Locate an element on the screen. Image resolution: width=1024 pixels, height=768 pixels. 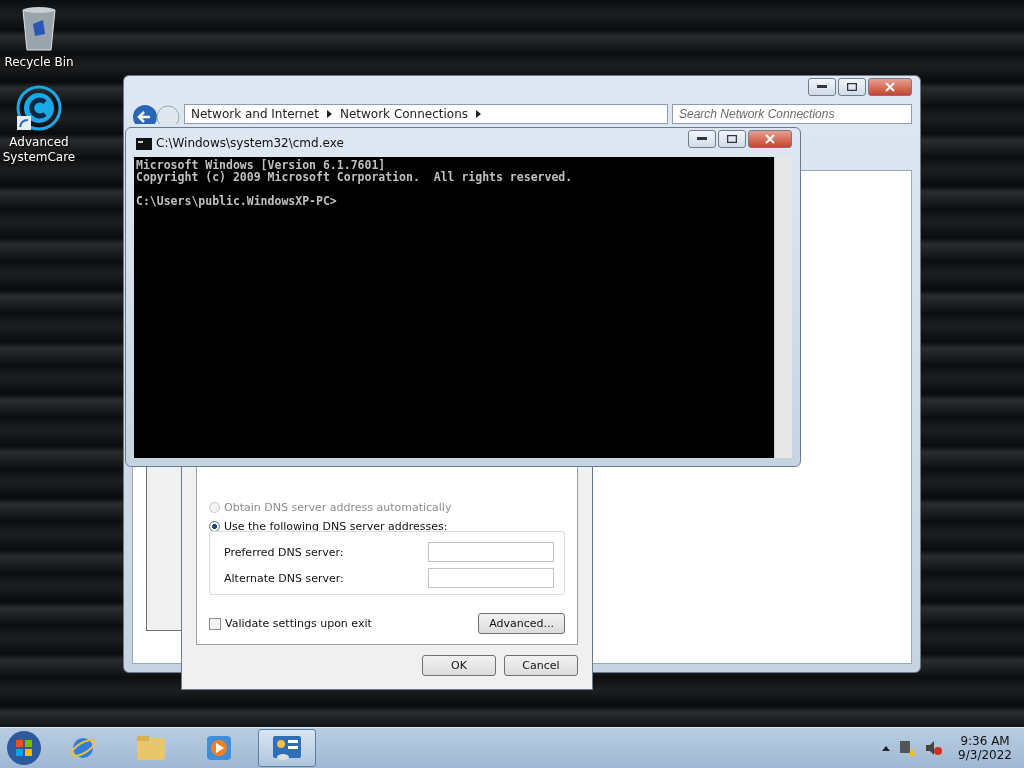
search-field: Search Network Connections is located at coordinates (792, 114).